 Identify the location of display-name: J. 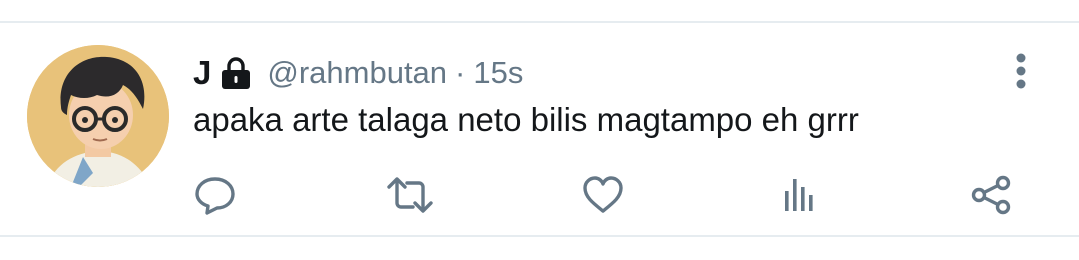
(202, 73).